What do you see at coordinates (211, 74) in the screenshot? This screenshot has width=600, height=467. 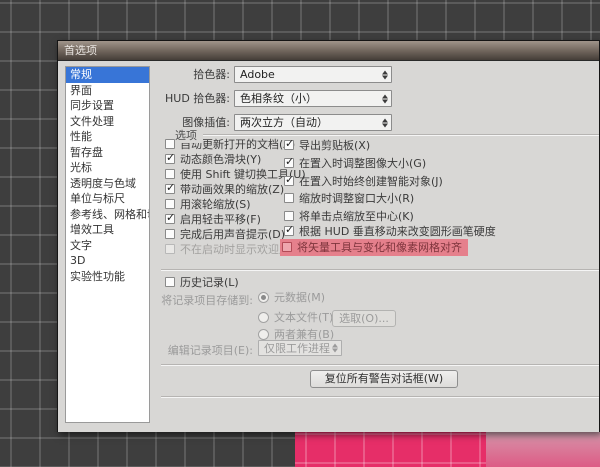 I see `color-picker-label: 拾色器:` at bounding box center [211, 74].